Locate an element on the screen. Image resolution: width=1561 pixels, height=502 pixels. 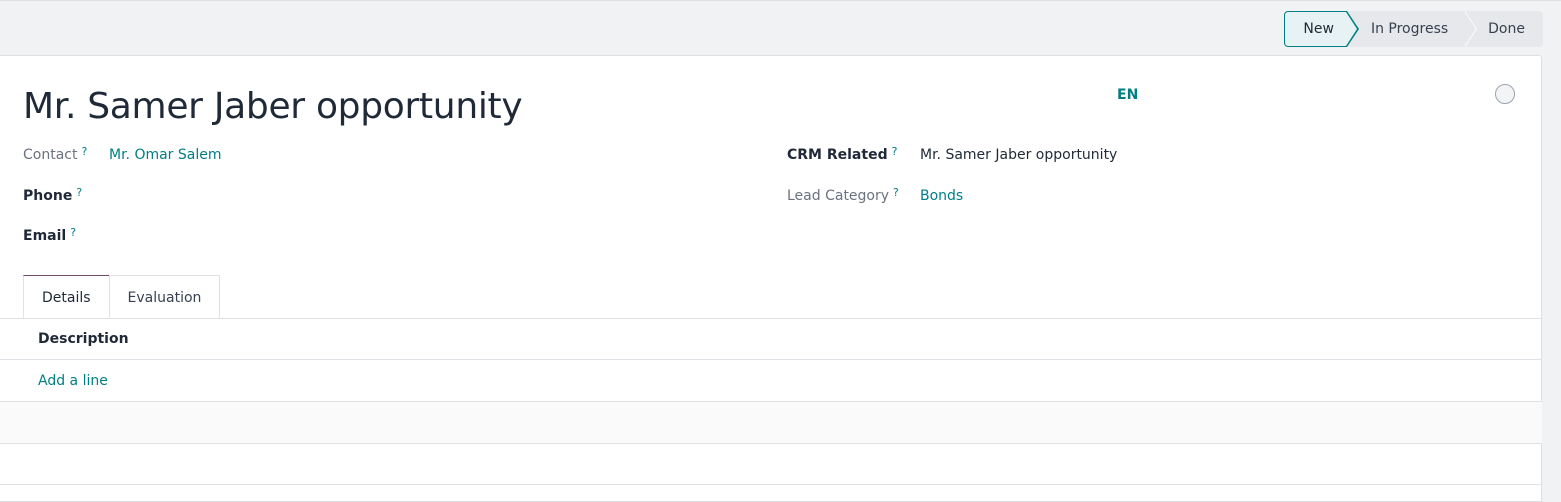
tab-details-label: Details is located at coordinates (66, 297).